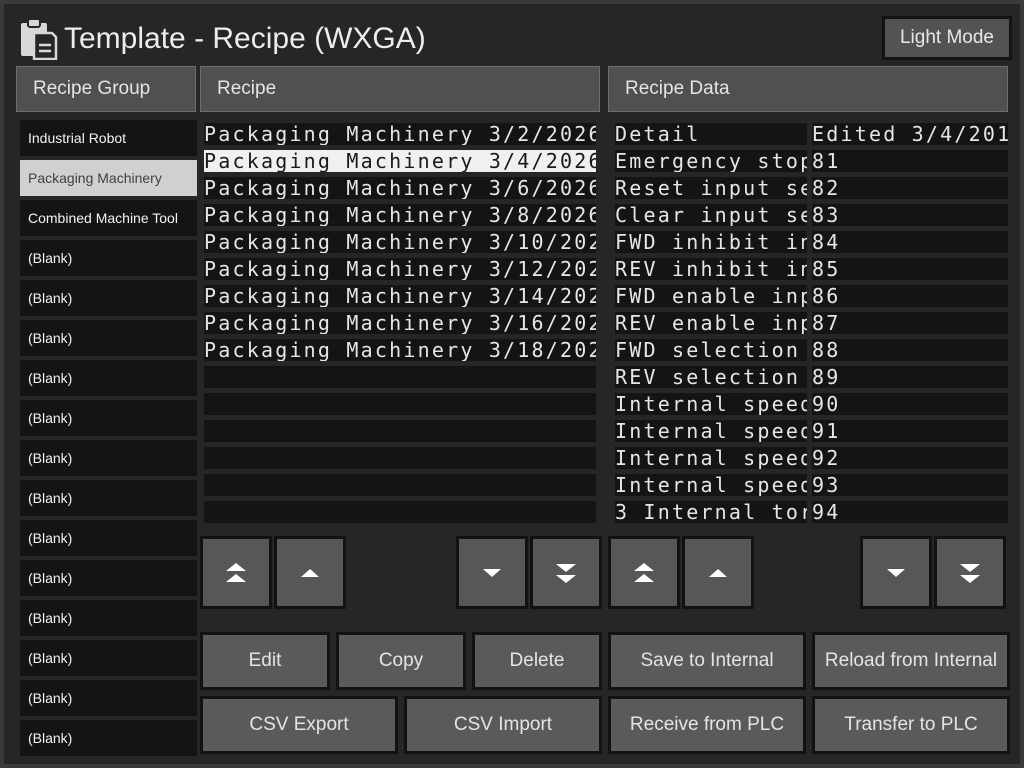 The height and width of the screenshot is (768, 1024). What do you see at coordinates (910, 350) in the screenshot?
I see `data-value-field: 88` at bounding box center [910, 350].